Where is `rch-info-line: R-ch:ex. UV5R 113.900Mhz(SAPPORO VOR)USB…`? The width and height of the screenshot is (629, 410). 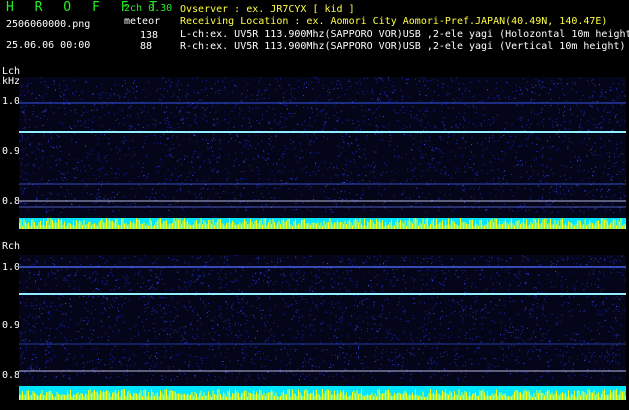
rch-info-line: R-ch:ex. UV5R 113.900Mhz(SAPPORO VOR)USB… is located at coordinates (403, 46).